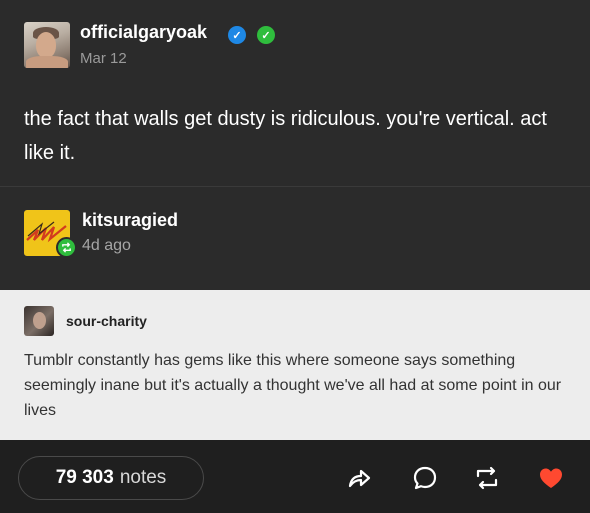 The width and height of the screenshot is (590, 513). What do you see at coordinates (295, 476) in the screenshot?
I see `post-footer: 79 303 notes` at bounding box center [295, 476].